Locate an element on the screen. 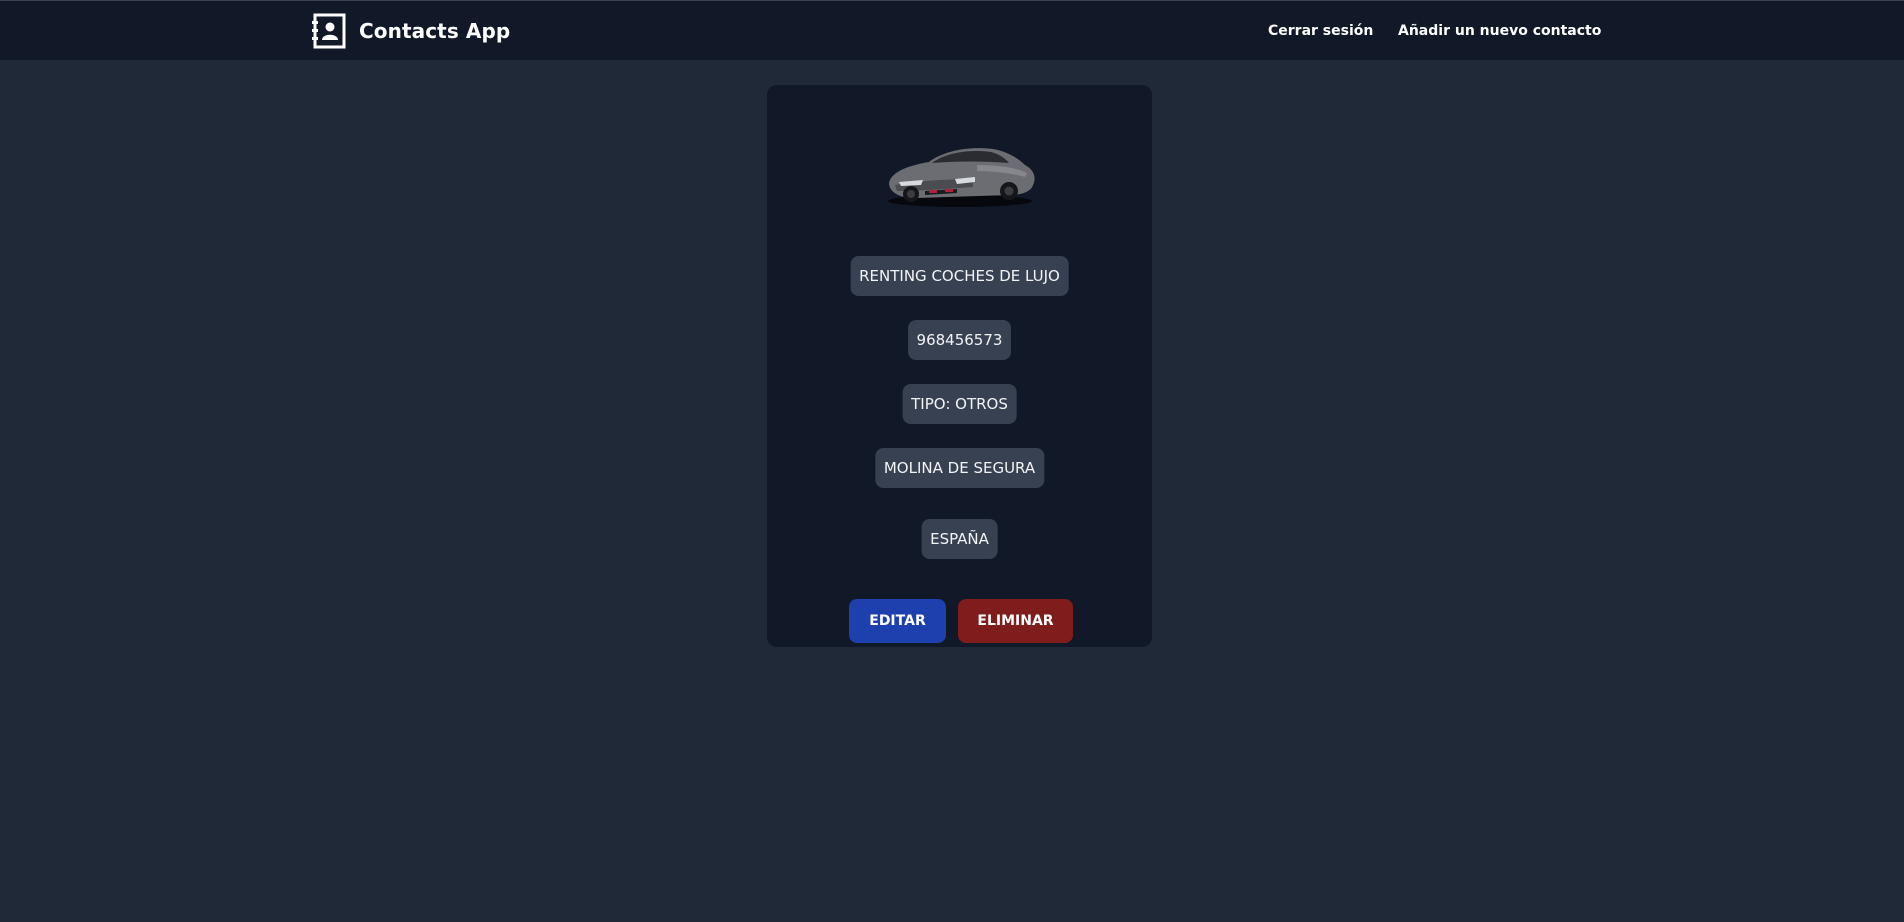 The width and height of the screenshot is (1904, 922). app-title: Contacts App is located at coordinates (435, 31).